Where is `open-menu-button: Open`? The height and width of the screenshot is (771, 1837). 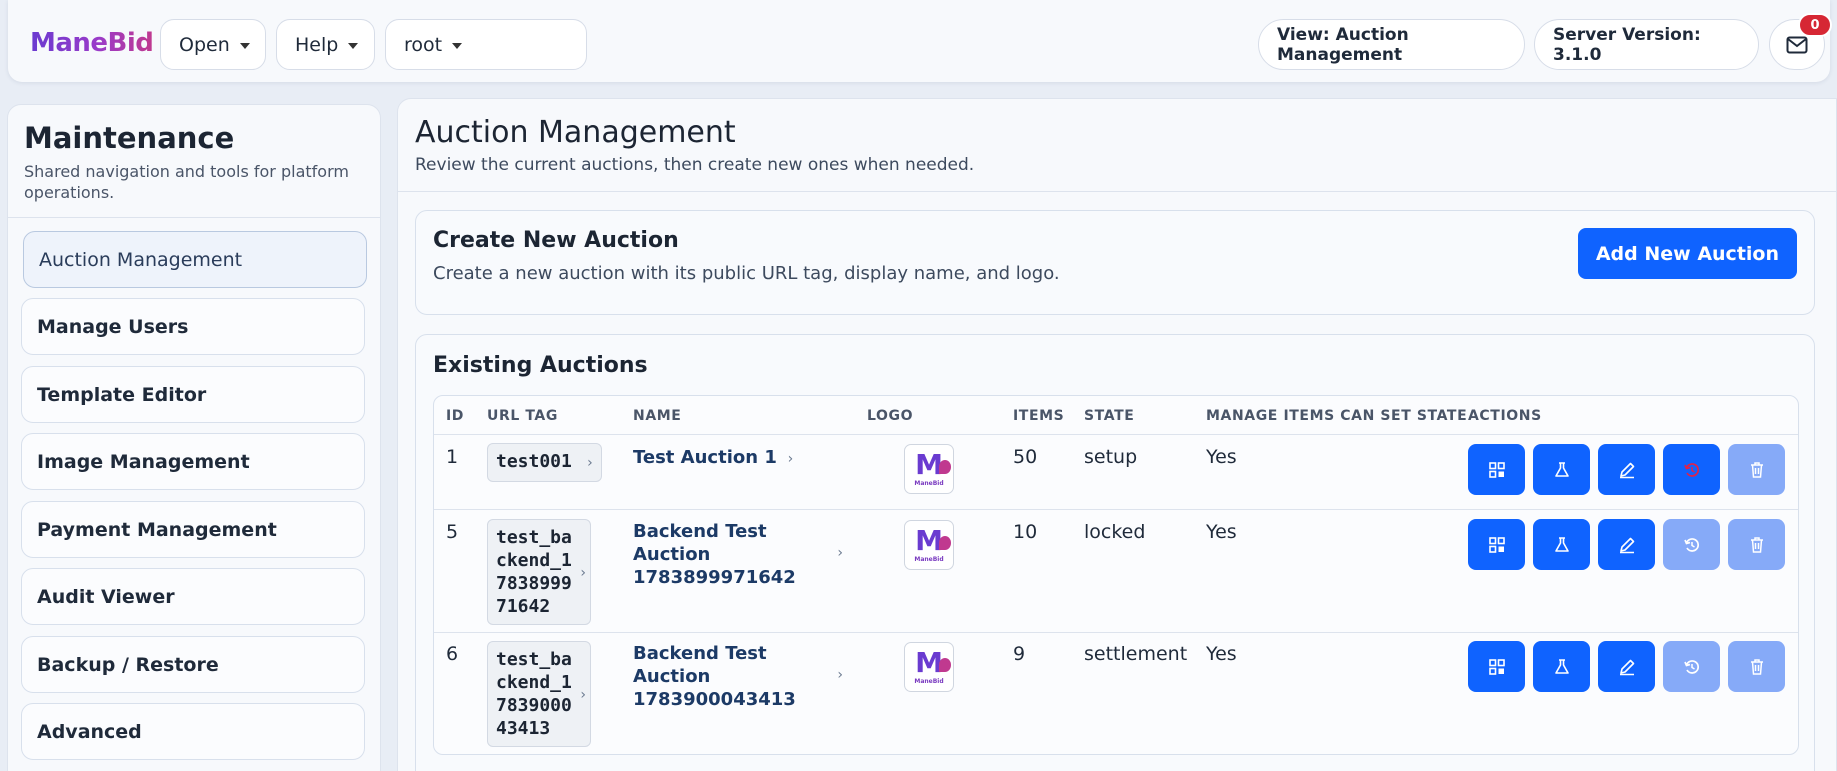
open-menu-button: Open is located at coordinates (213, 44).